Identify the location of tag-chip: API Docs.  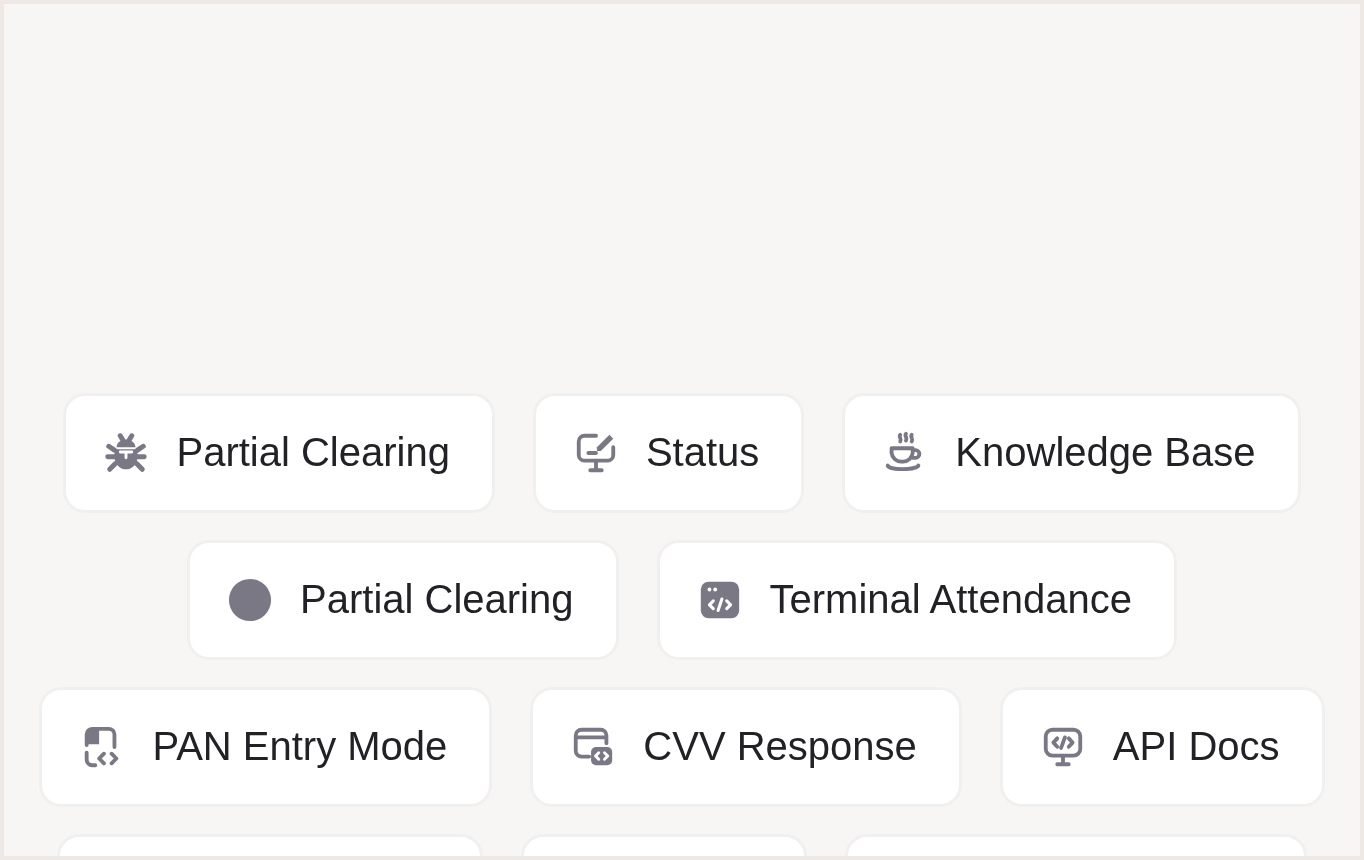
(1162, 747).